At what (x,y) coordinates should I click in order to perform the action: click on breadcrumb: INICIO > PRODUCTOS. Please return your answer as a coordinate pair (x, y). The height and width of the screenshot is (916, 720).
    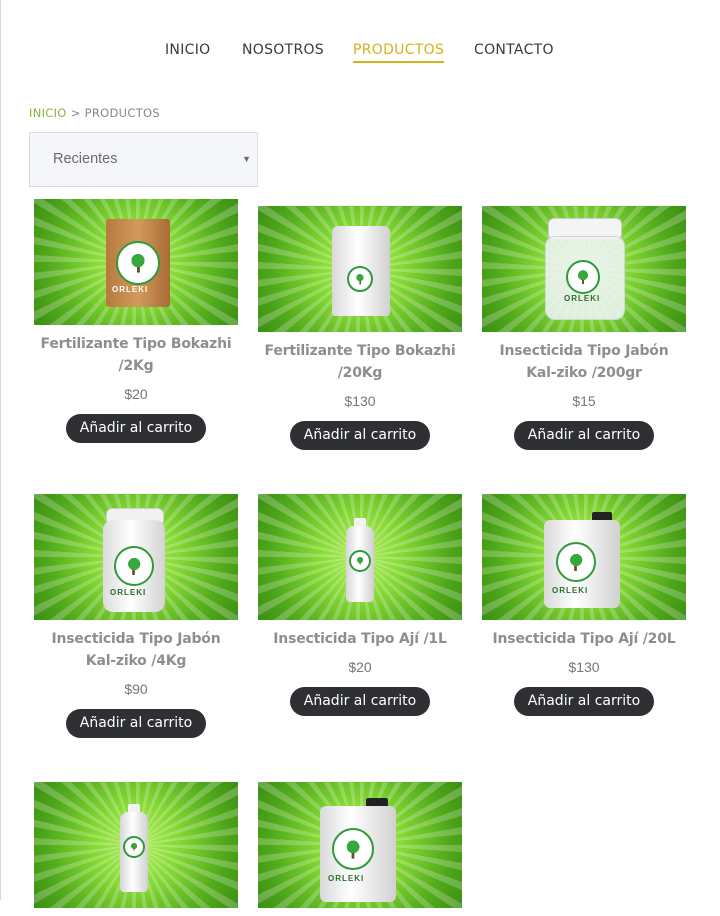
    Looking at the image, I should click on (94, 113).